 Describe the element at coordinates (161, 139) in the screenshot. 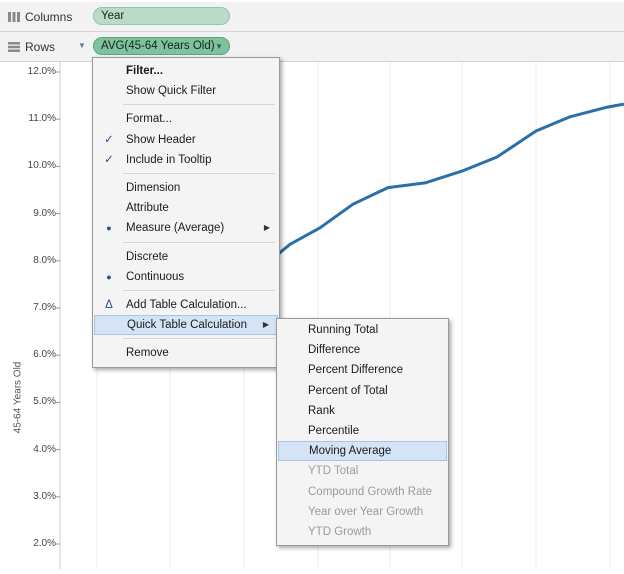

I see `menu-item-label: Show Header` at that location.